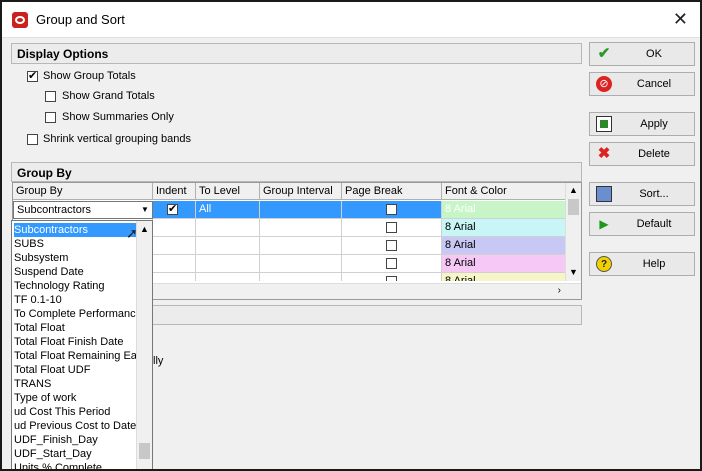 This screenshot has width=702, height=471. What do you see at coordinates (642, 154) in the screenshot?
I see `delete-button: ✖ Delete` at bounding box center [642, 154].